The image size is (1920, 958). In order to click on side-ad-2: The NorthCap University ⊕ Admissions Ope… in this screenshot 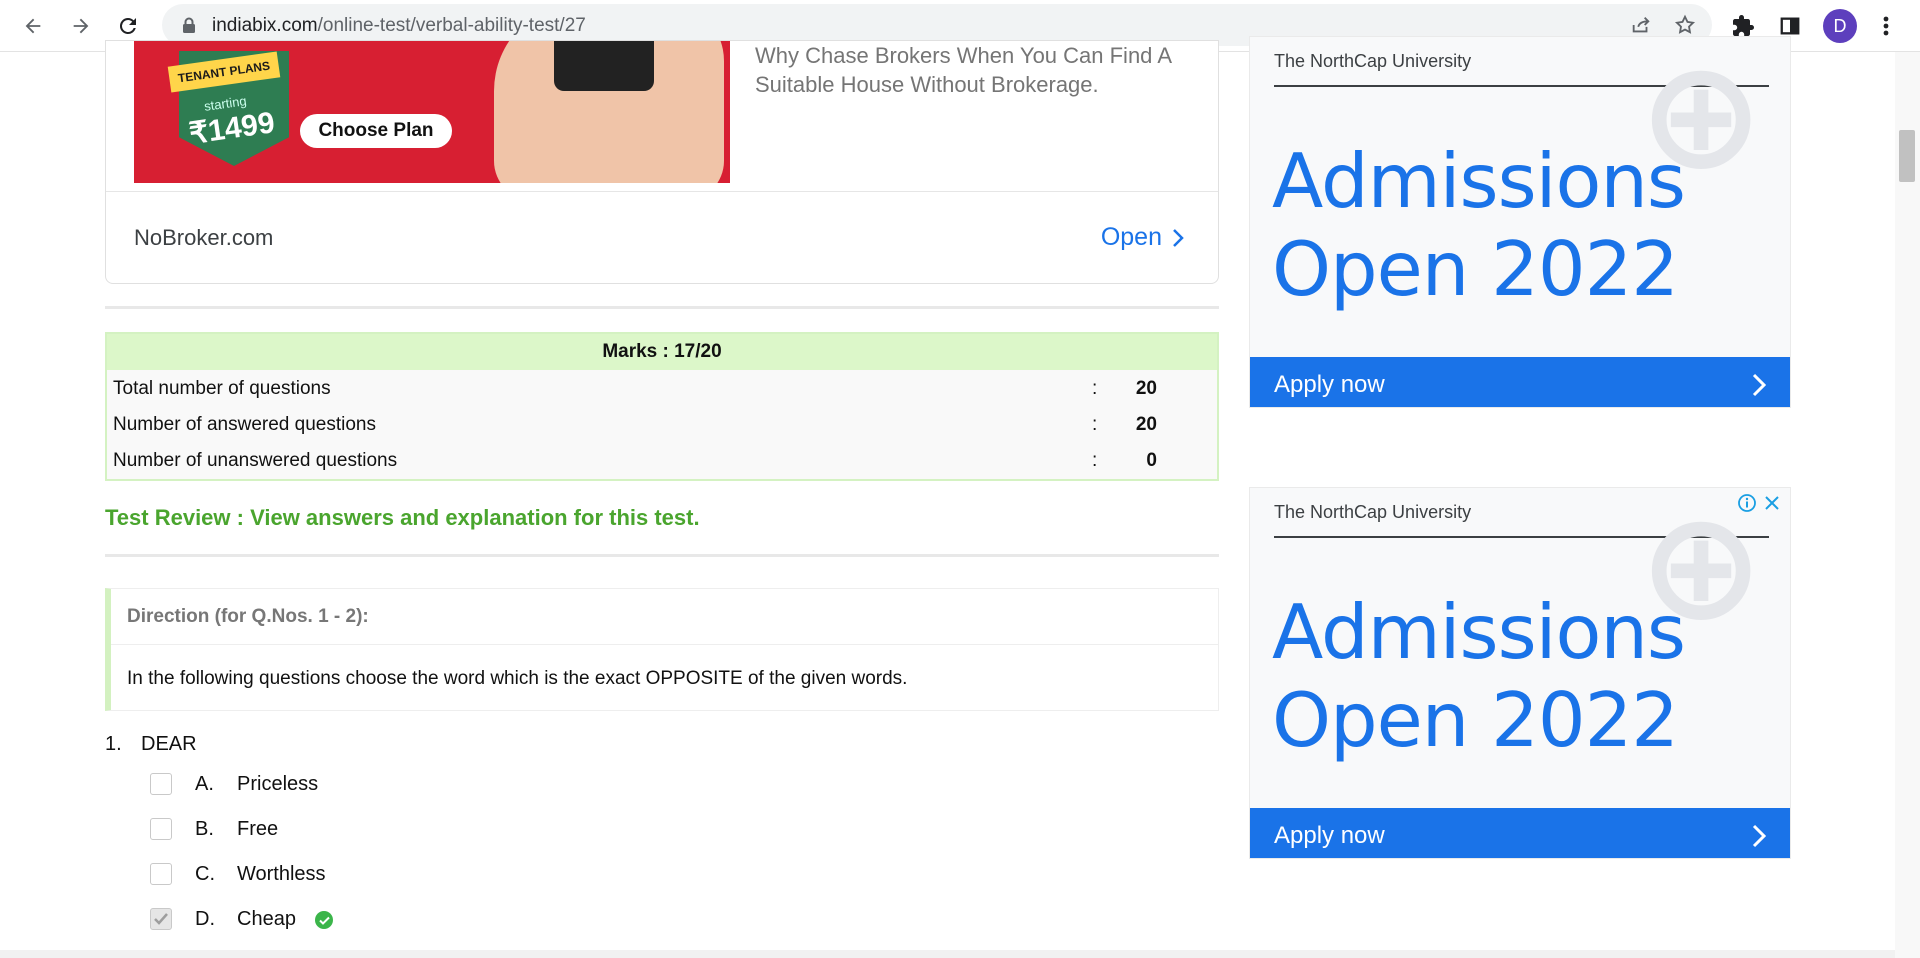, I will do `click(1520, 673)`.